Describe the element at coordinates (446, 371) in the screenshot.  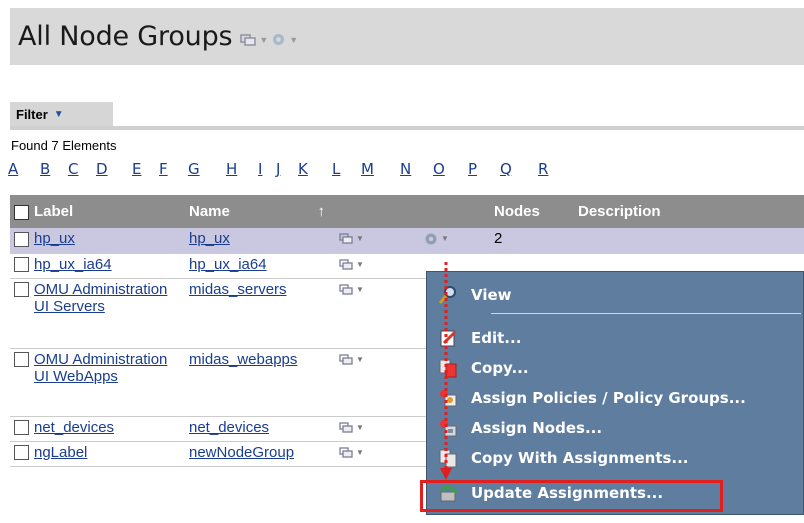
I see `dotted-arrow-annotation` at that location.